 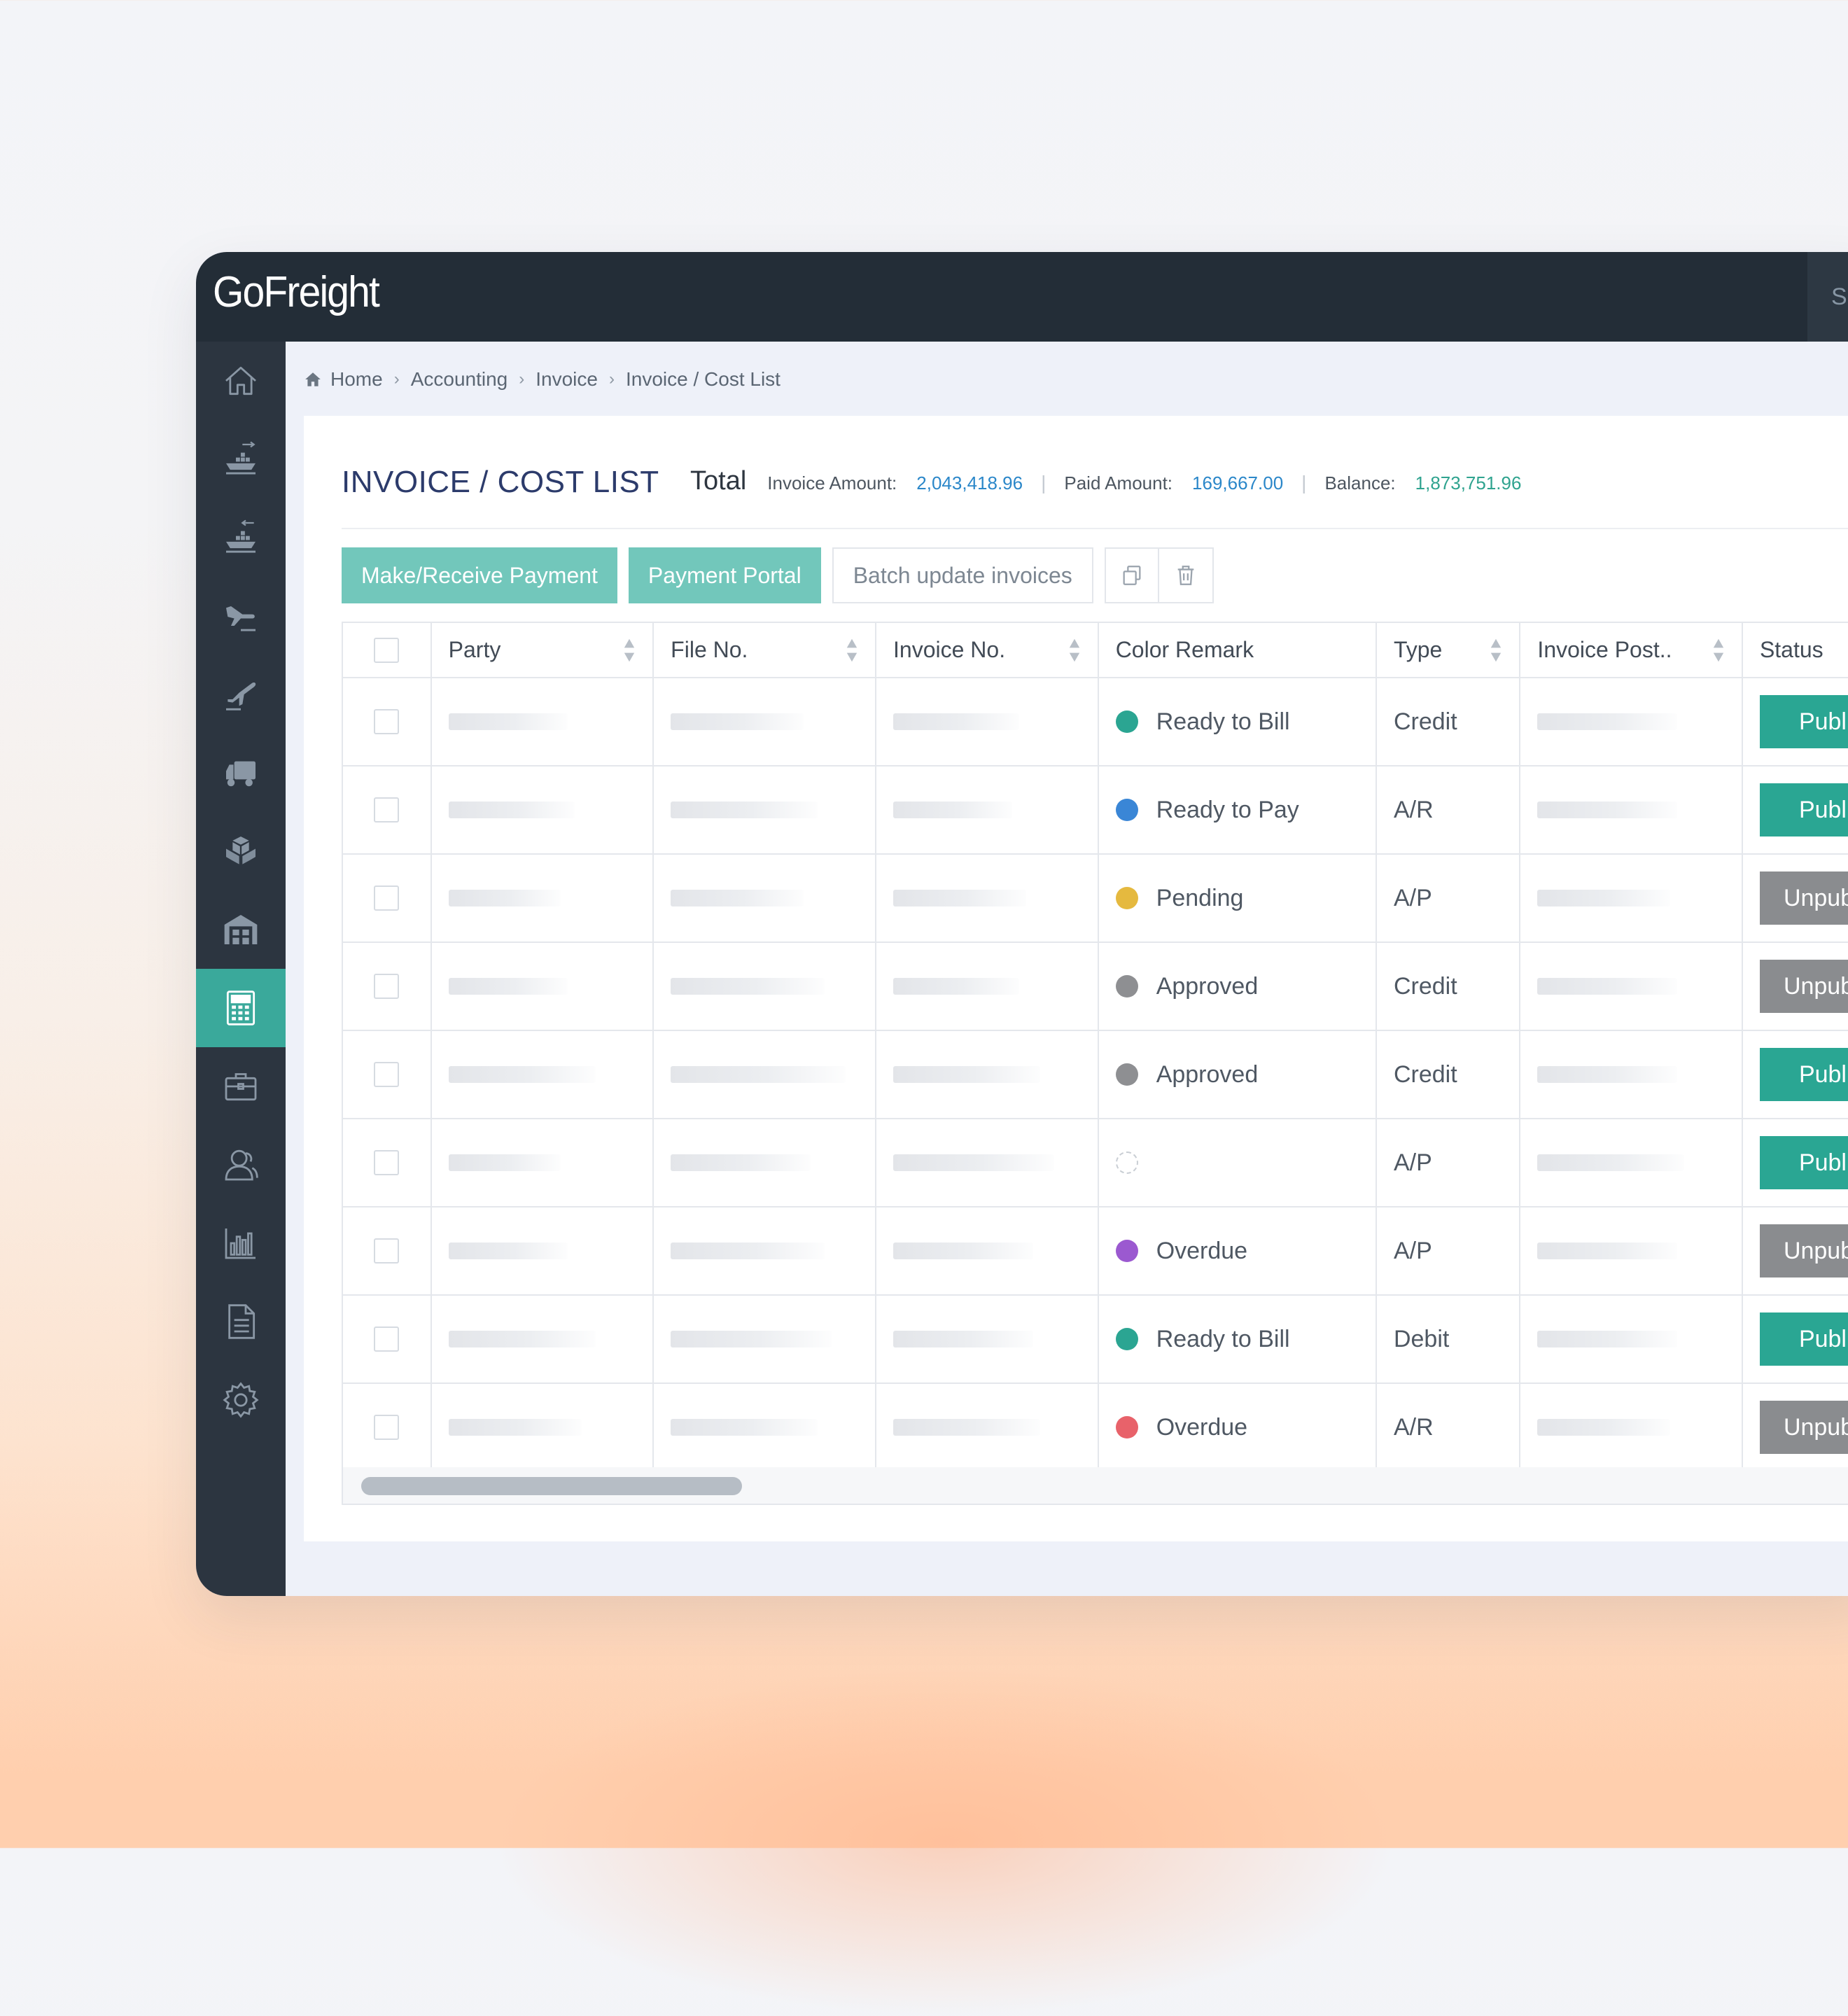 What do you see at coordinates (1126, 1427) in the screenshot?
I see `color-dot` at bounding box center [1126, 1427].